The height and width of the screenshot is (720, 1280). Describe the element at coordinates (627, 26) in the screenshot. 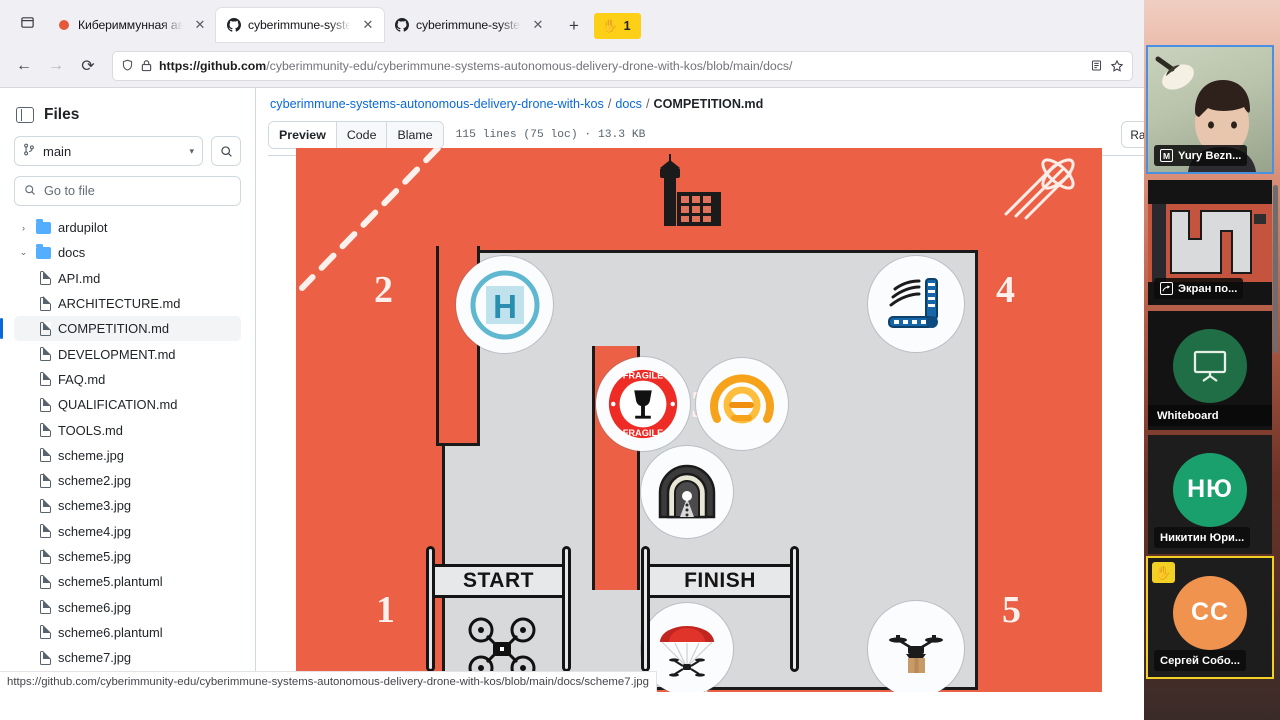

I see `raise-hand-count: 1` at that location.